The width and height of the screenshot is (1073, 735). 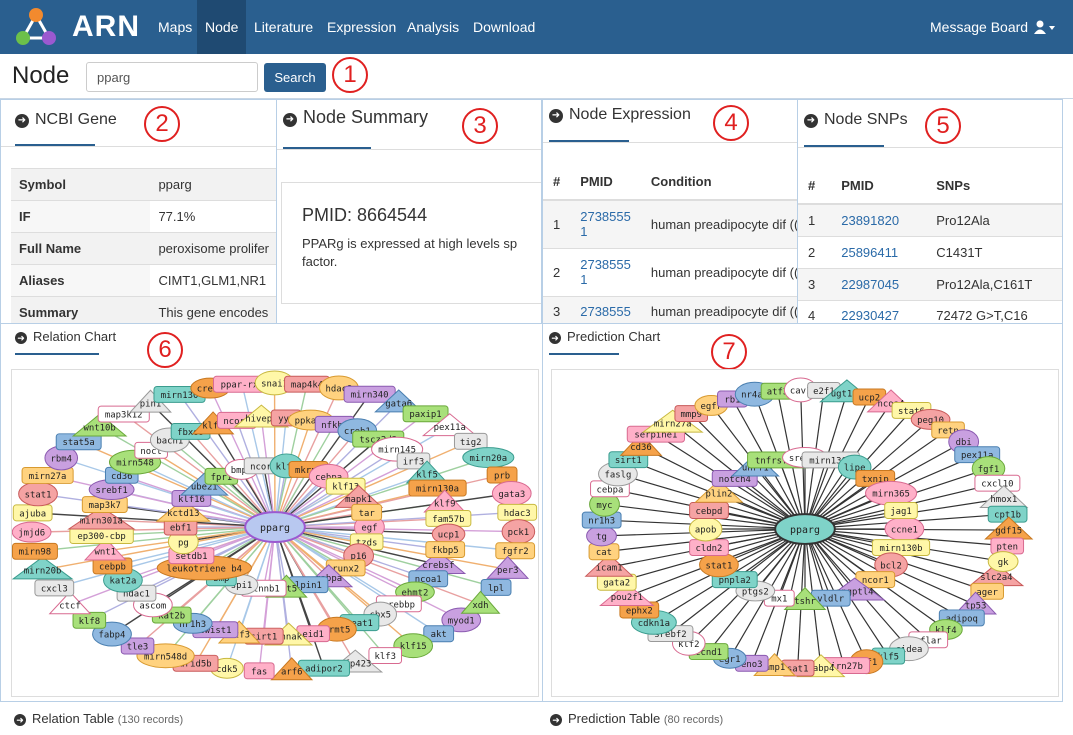 What do you see at coordinates (1003, 561) in the screenshot?
I see `graph-node: gk` at bounding box center [1003, 561].